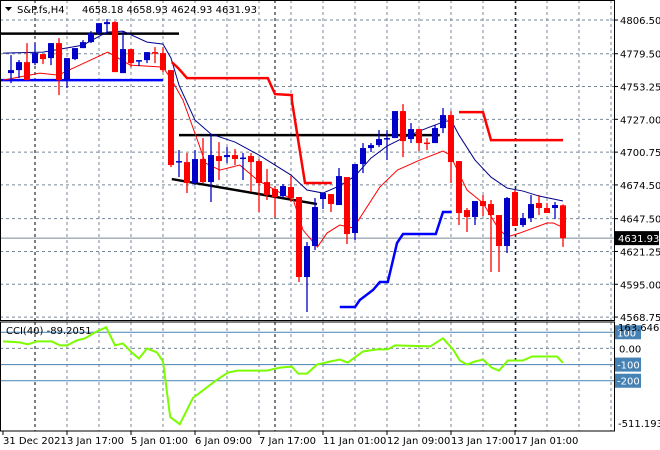  What do you see at coordinates (482, 441) in the screenshot?
I see `x-tick-label: 13 Jan 17:00` at bounding box center [482, 441].